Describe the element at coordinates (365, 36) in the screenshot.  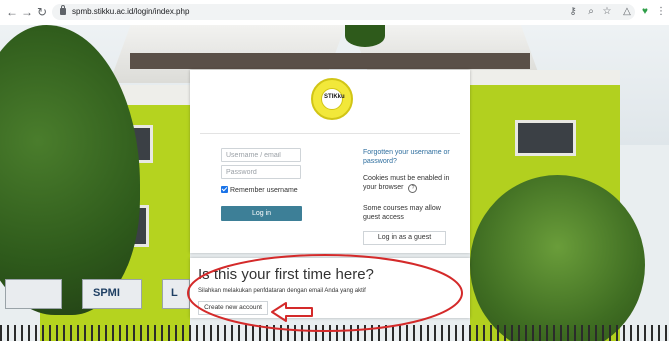
I see `tree-top` at that location.